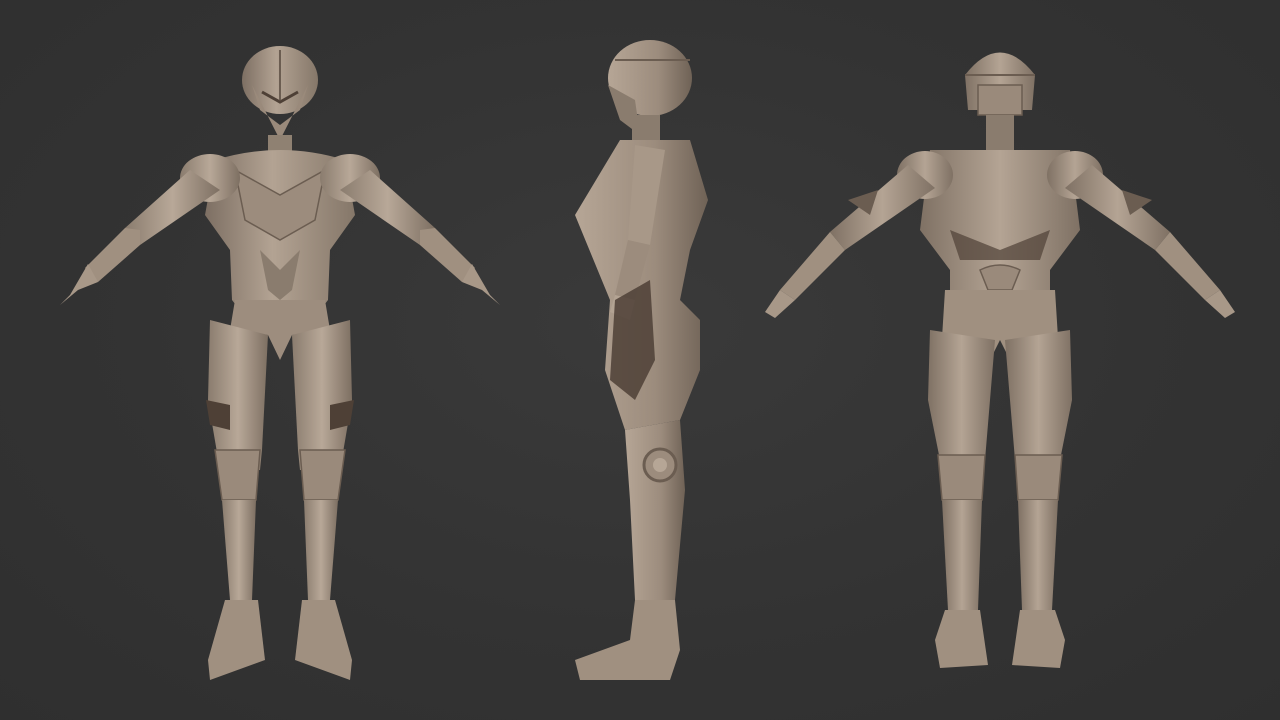 Image resolution: width=1280 pixels, height=720 pixels. I want to click on leg, so click(630, 550).